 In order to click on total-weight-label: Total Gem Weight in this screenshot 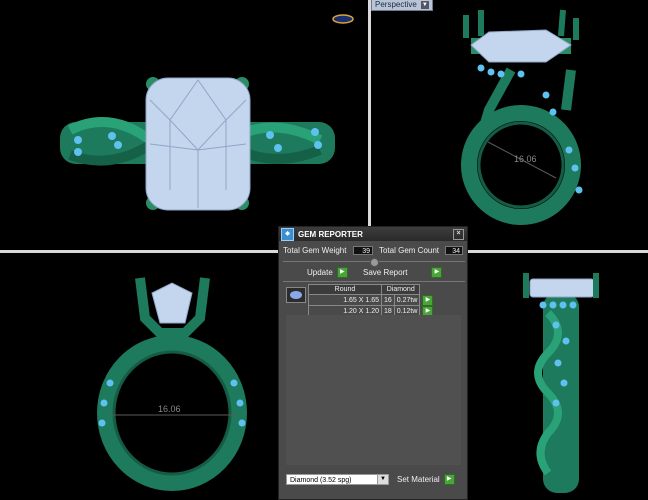, I will do `click(315, 250)`.